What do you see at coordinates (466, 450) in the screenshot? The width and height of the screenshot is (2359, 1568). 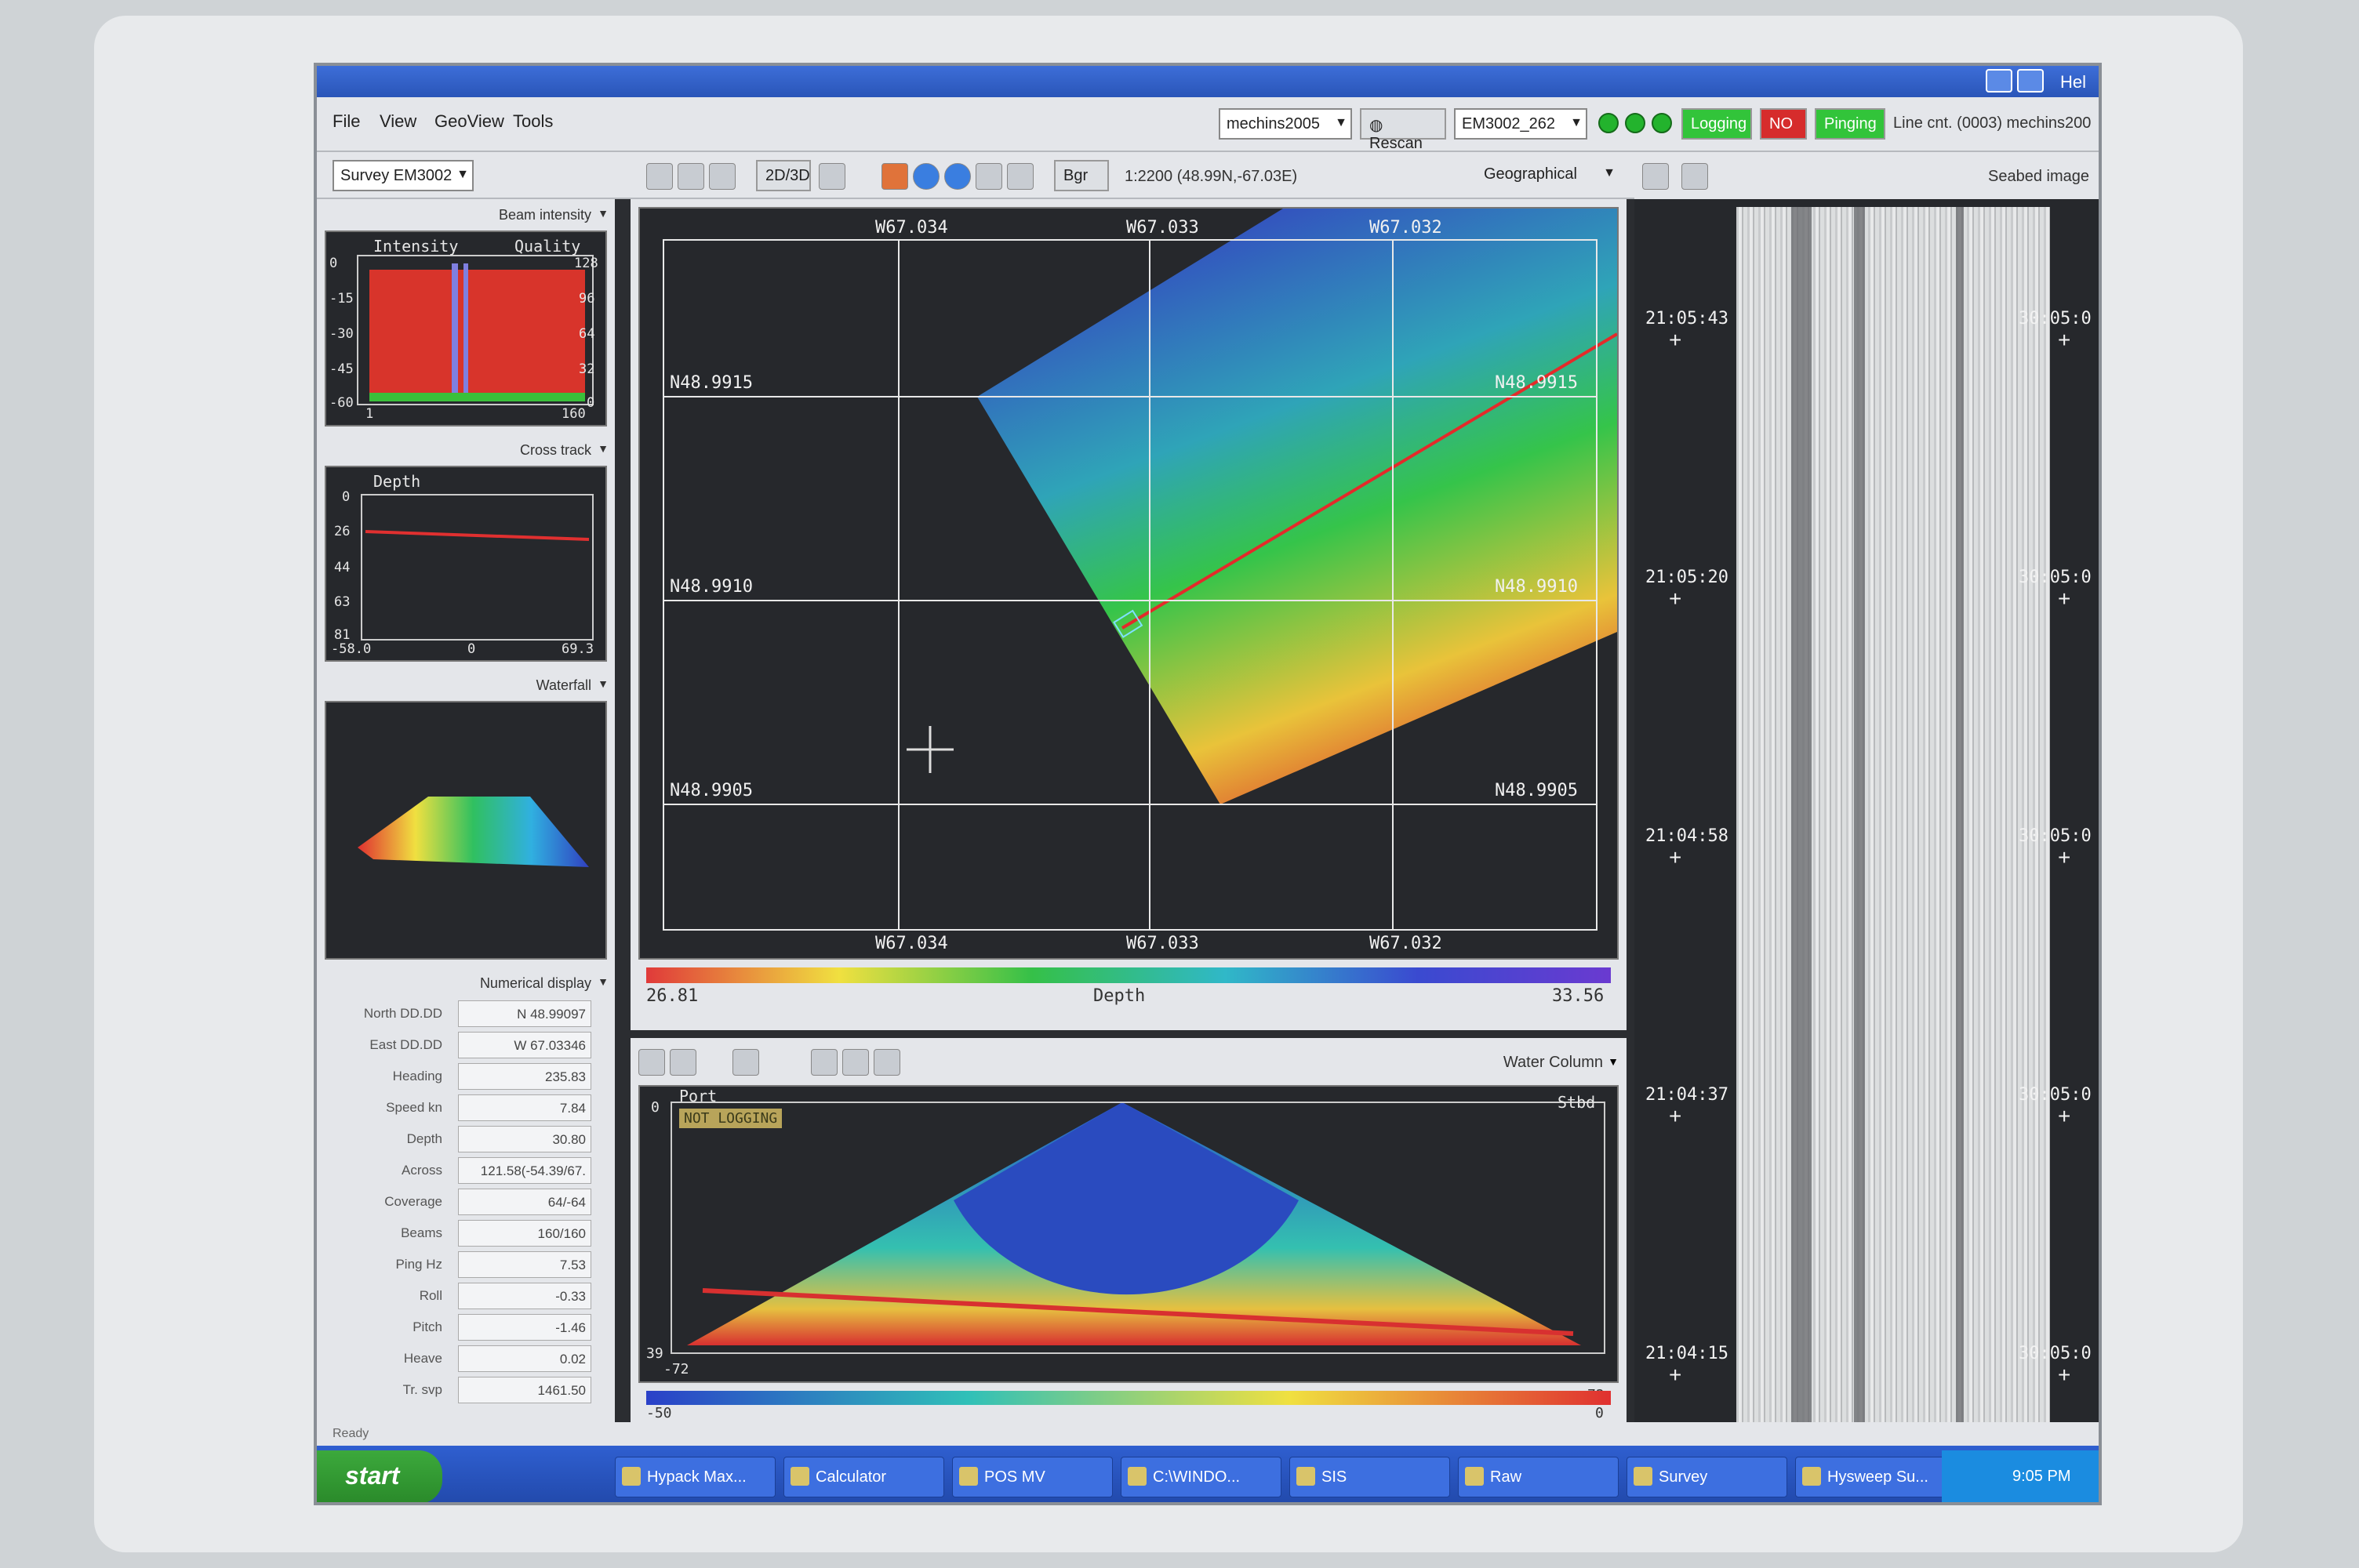 I see `cross-panel-header: Cross track ▼` at bounding box center [466, 450].